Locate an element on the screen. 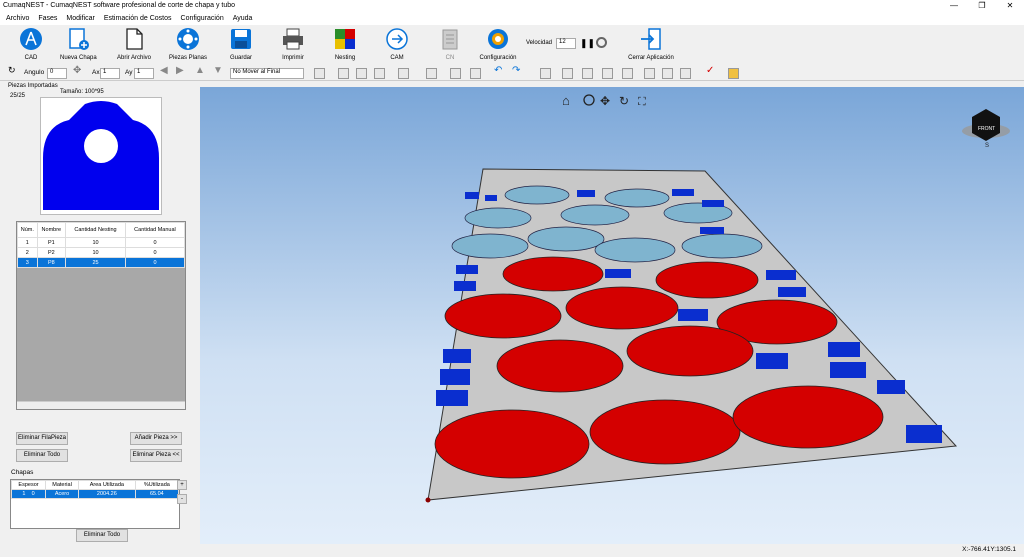 The height and width of the screenshot is (557, 1024). compass-icon is located at coordinates (31, 39).